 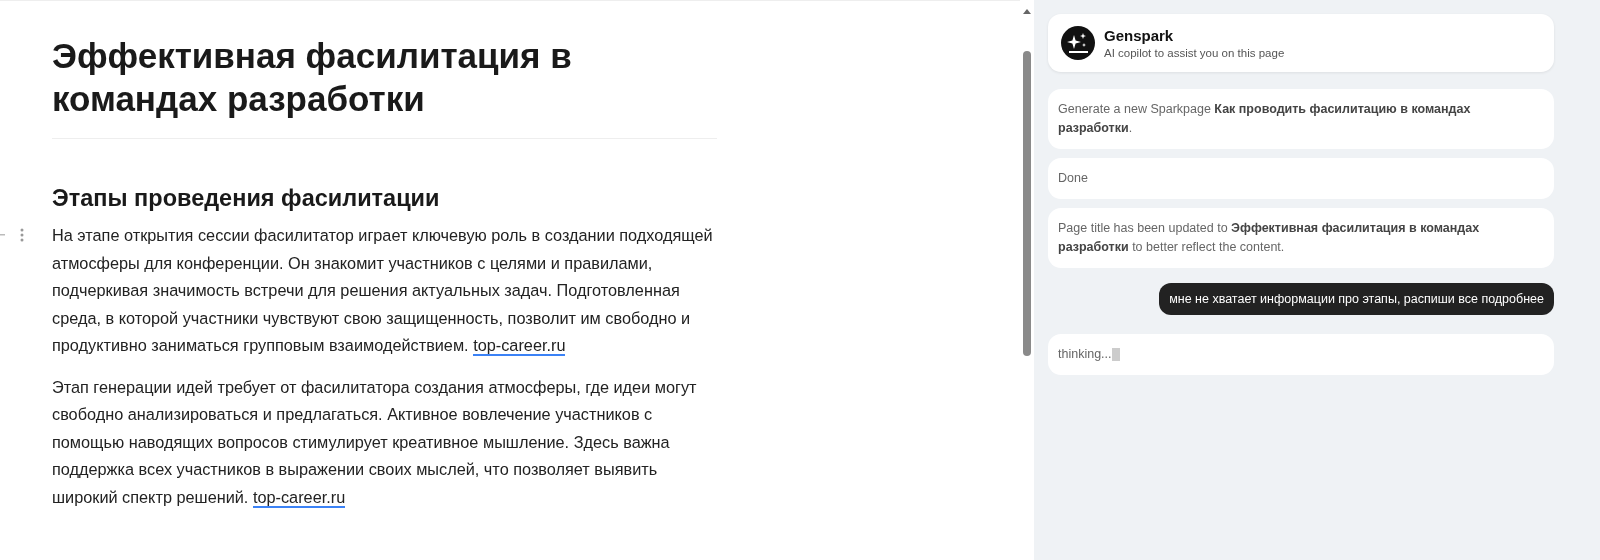 I want to click on scroll-up-icon, so click(x=1027, y=11).